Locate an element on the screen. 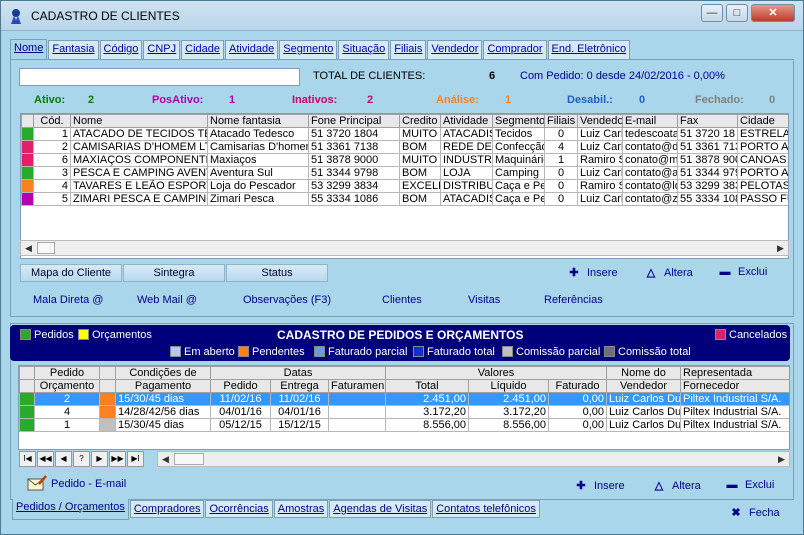  clients-hscrollbar: ◀ ▶ is located at coordinates (404, 248).